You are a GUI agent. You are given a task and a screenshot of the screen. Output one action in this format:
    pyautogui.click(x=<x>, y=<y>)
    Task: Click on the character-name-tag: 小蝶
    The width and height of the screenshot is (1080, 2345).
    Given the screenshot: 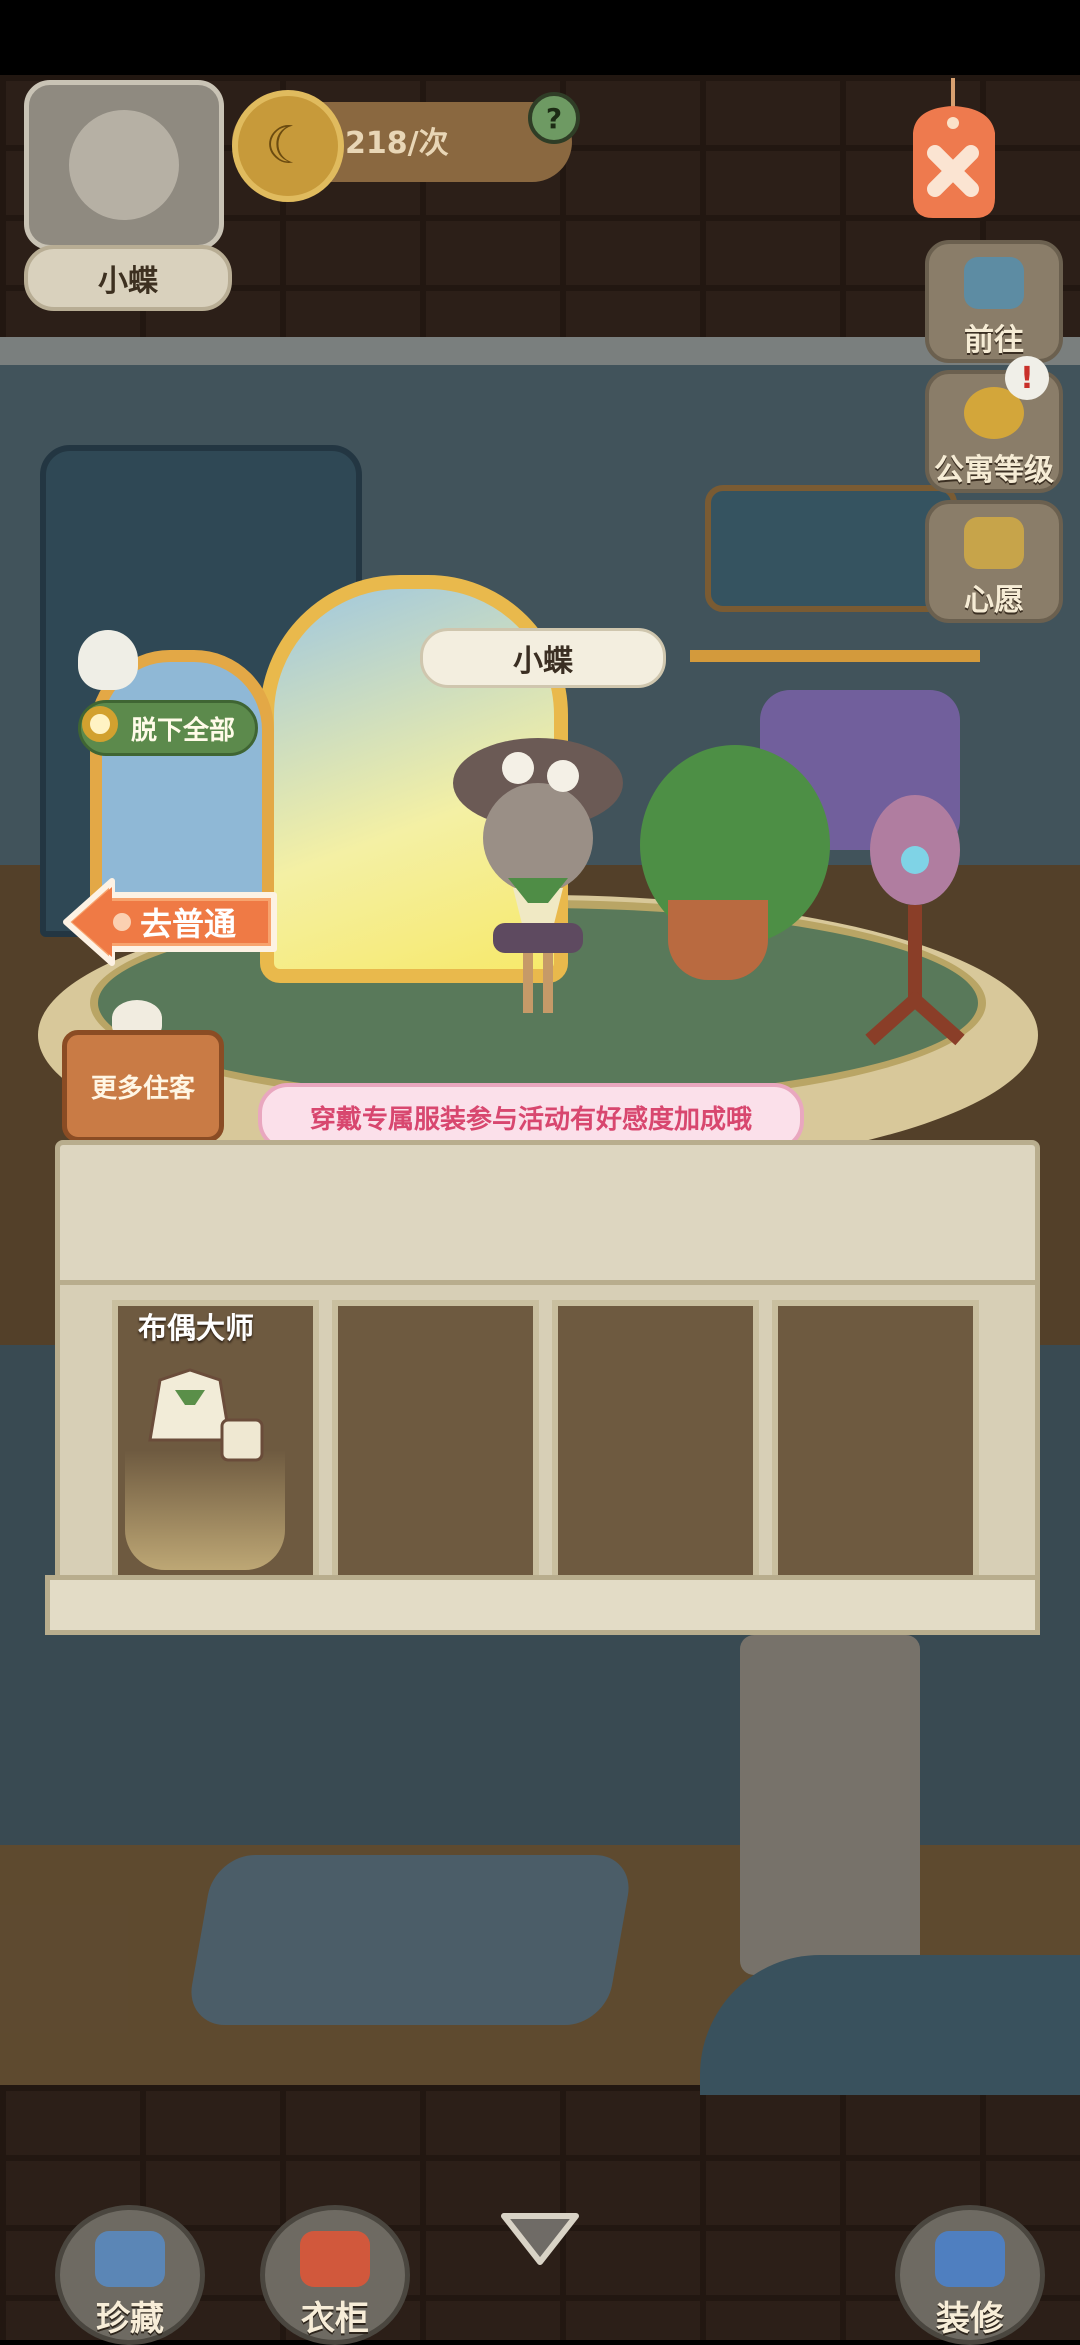 What is the action you would take?
    pyautogui.click(x=543, y=658)
    